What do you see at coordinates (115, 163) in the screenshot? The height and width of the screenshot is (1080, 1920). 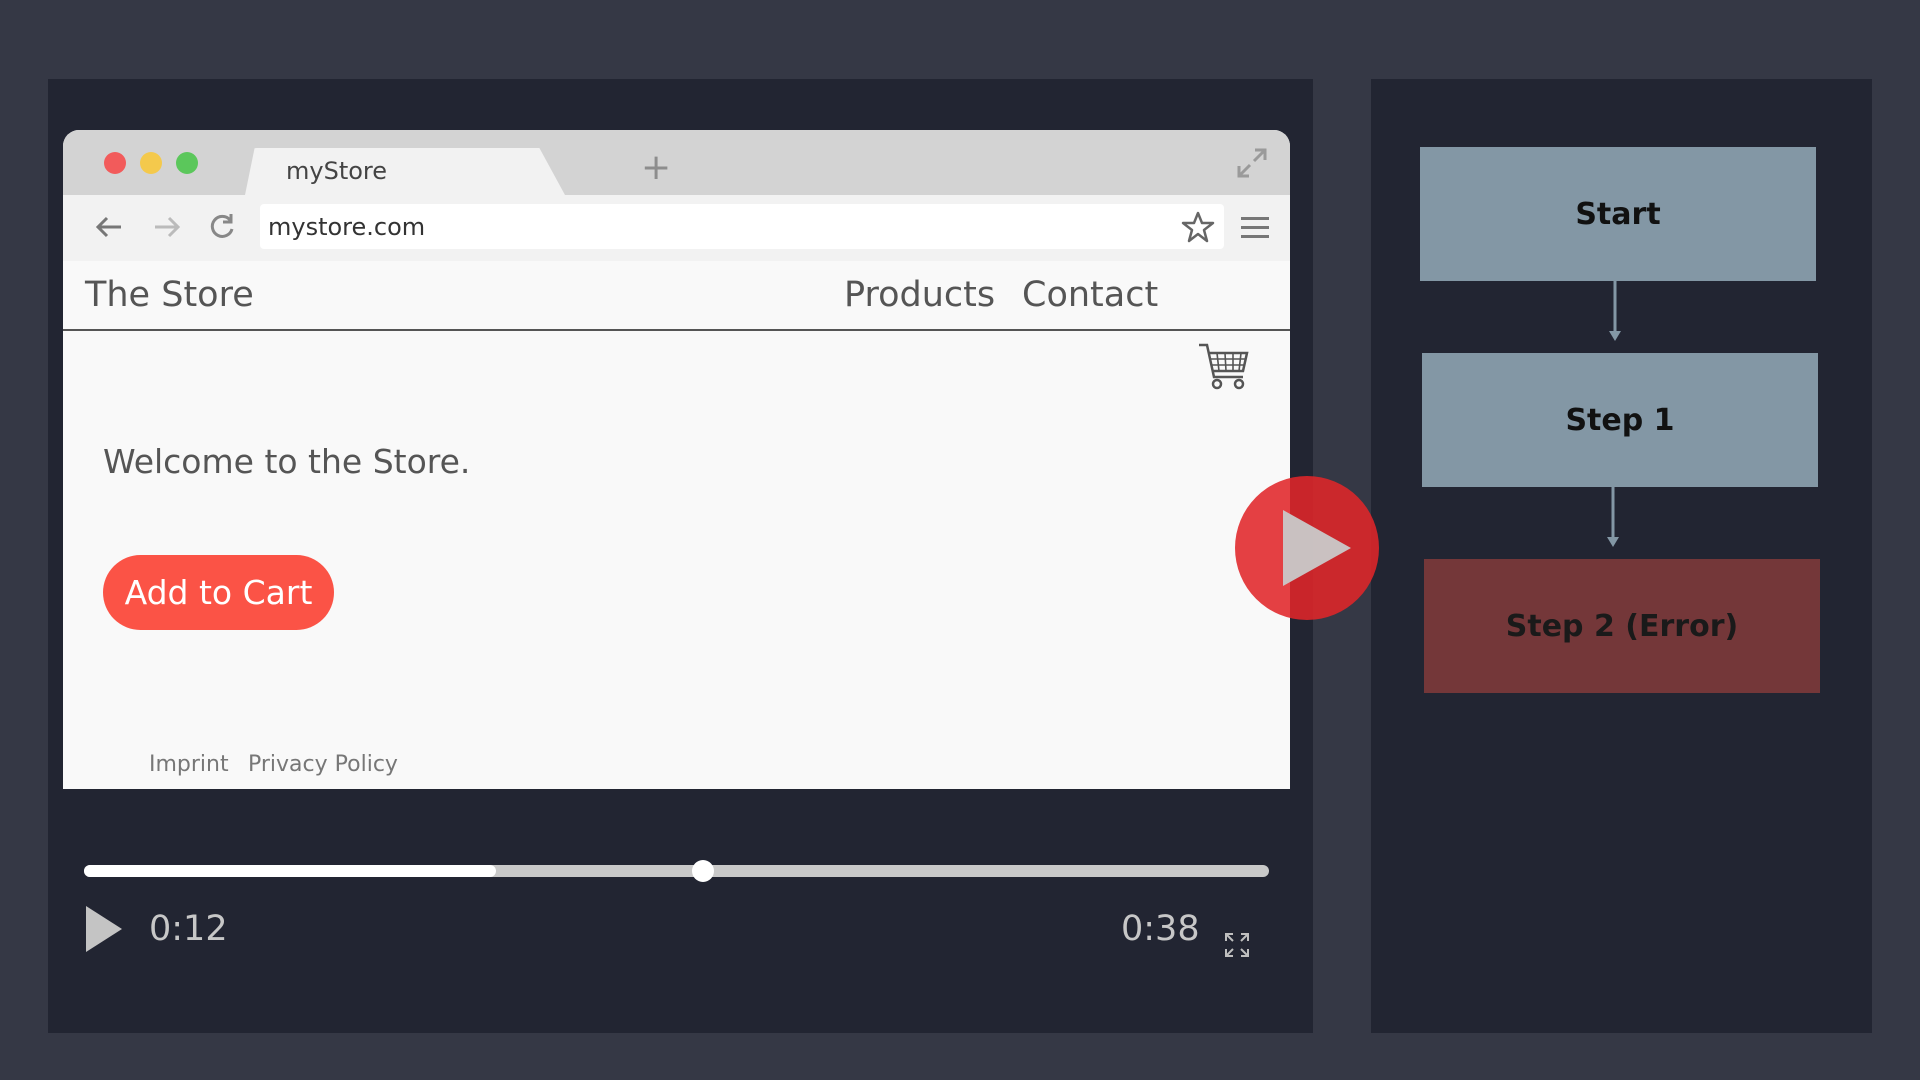 I see `close-window-dot` at bounding box center [115, 163].